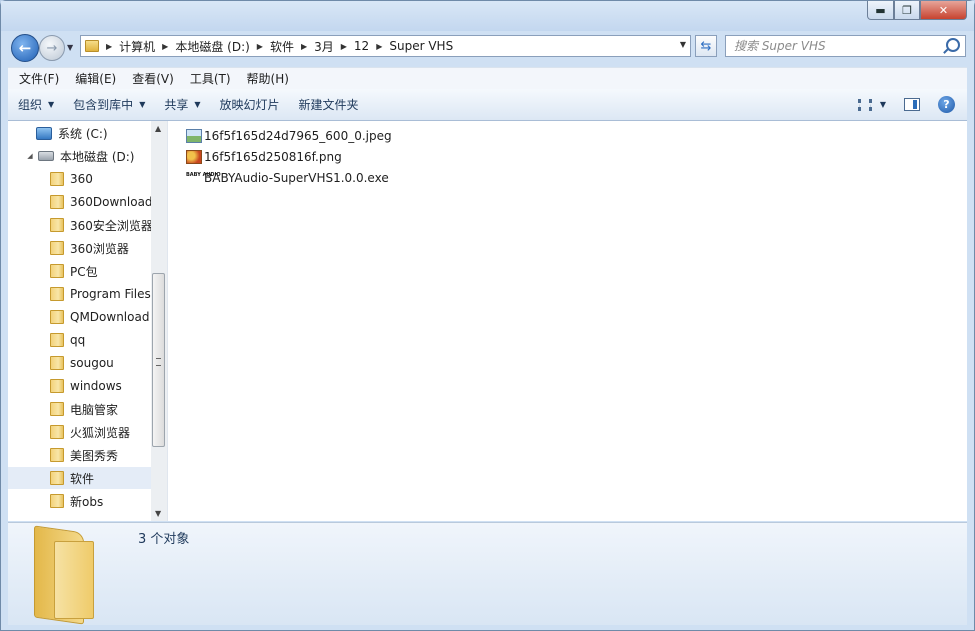  I want to click on minimize-icon: ▬, so click(880, 10).